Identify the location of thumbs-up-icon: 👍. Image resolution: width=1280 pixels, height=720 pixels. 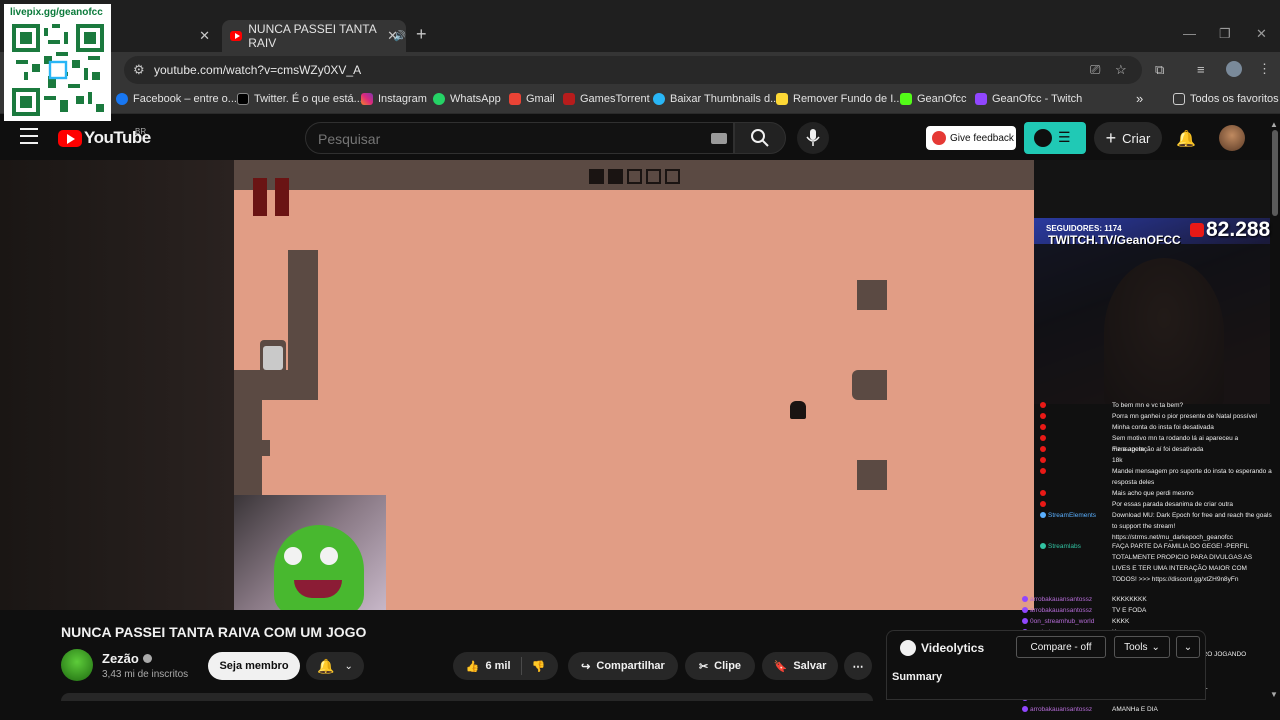
(473, 666).